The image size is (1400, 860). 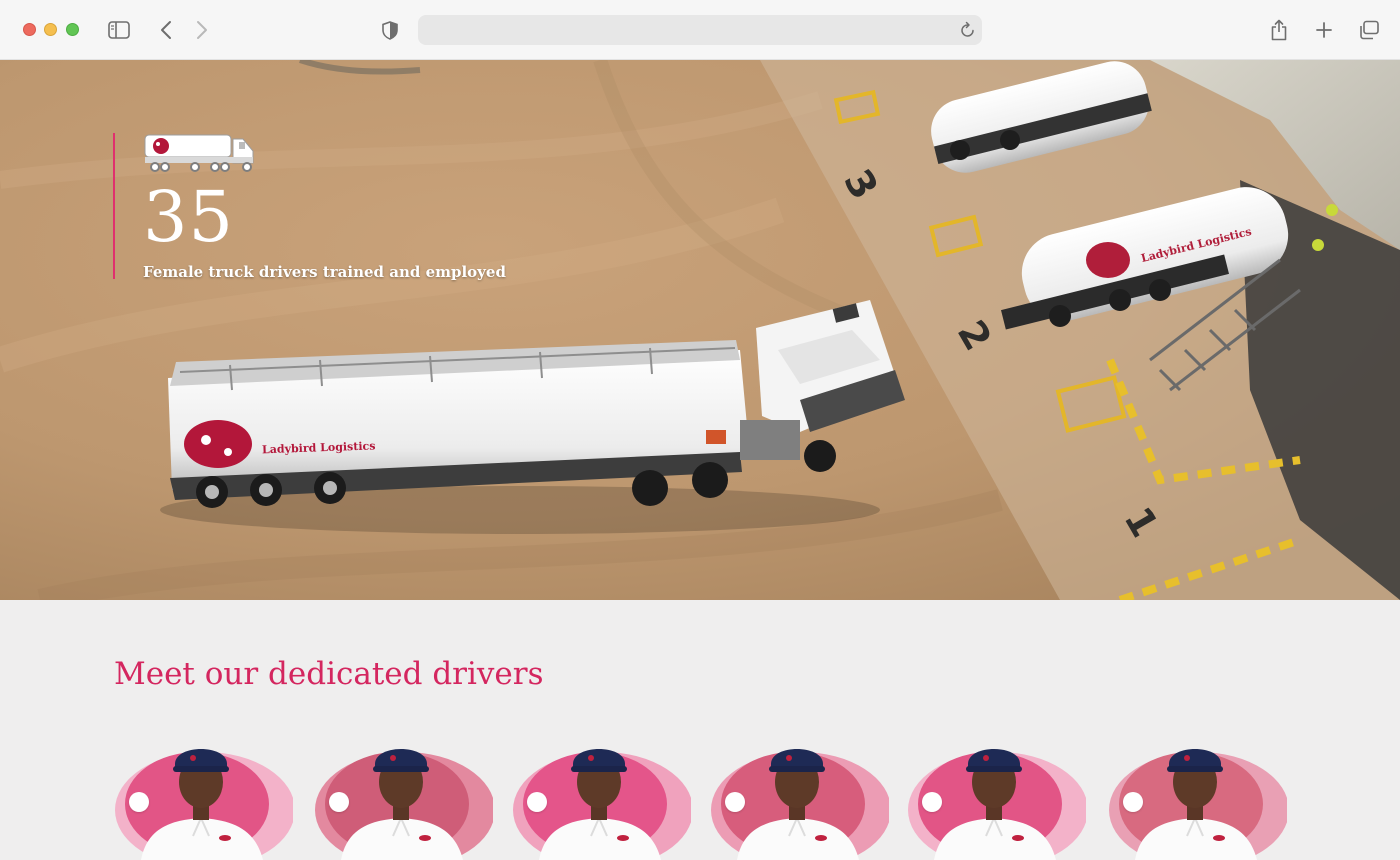 I want to click on minimize-window-button, so click(x=50, y=29).